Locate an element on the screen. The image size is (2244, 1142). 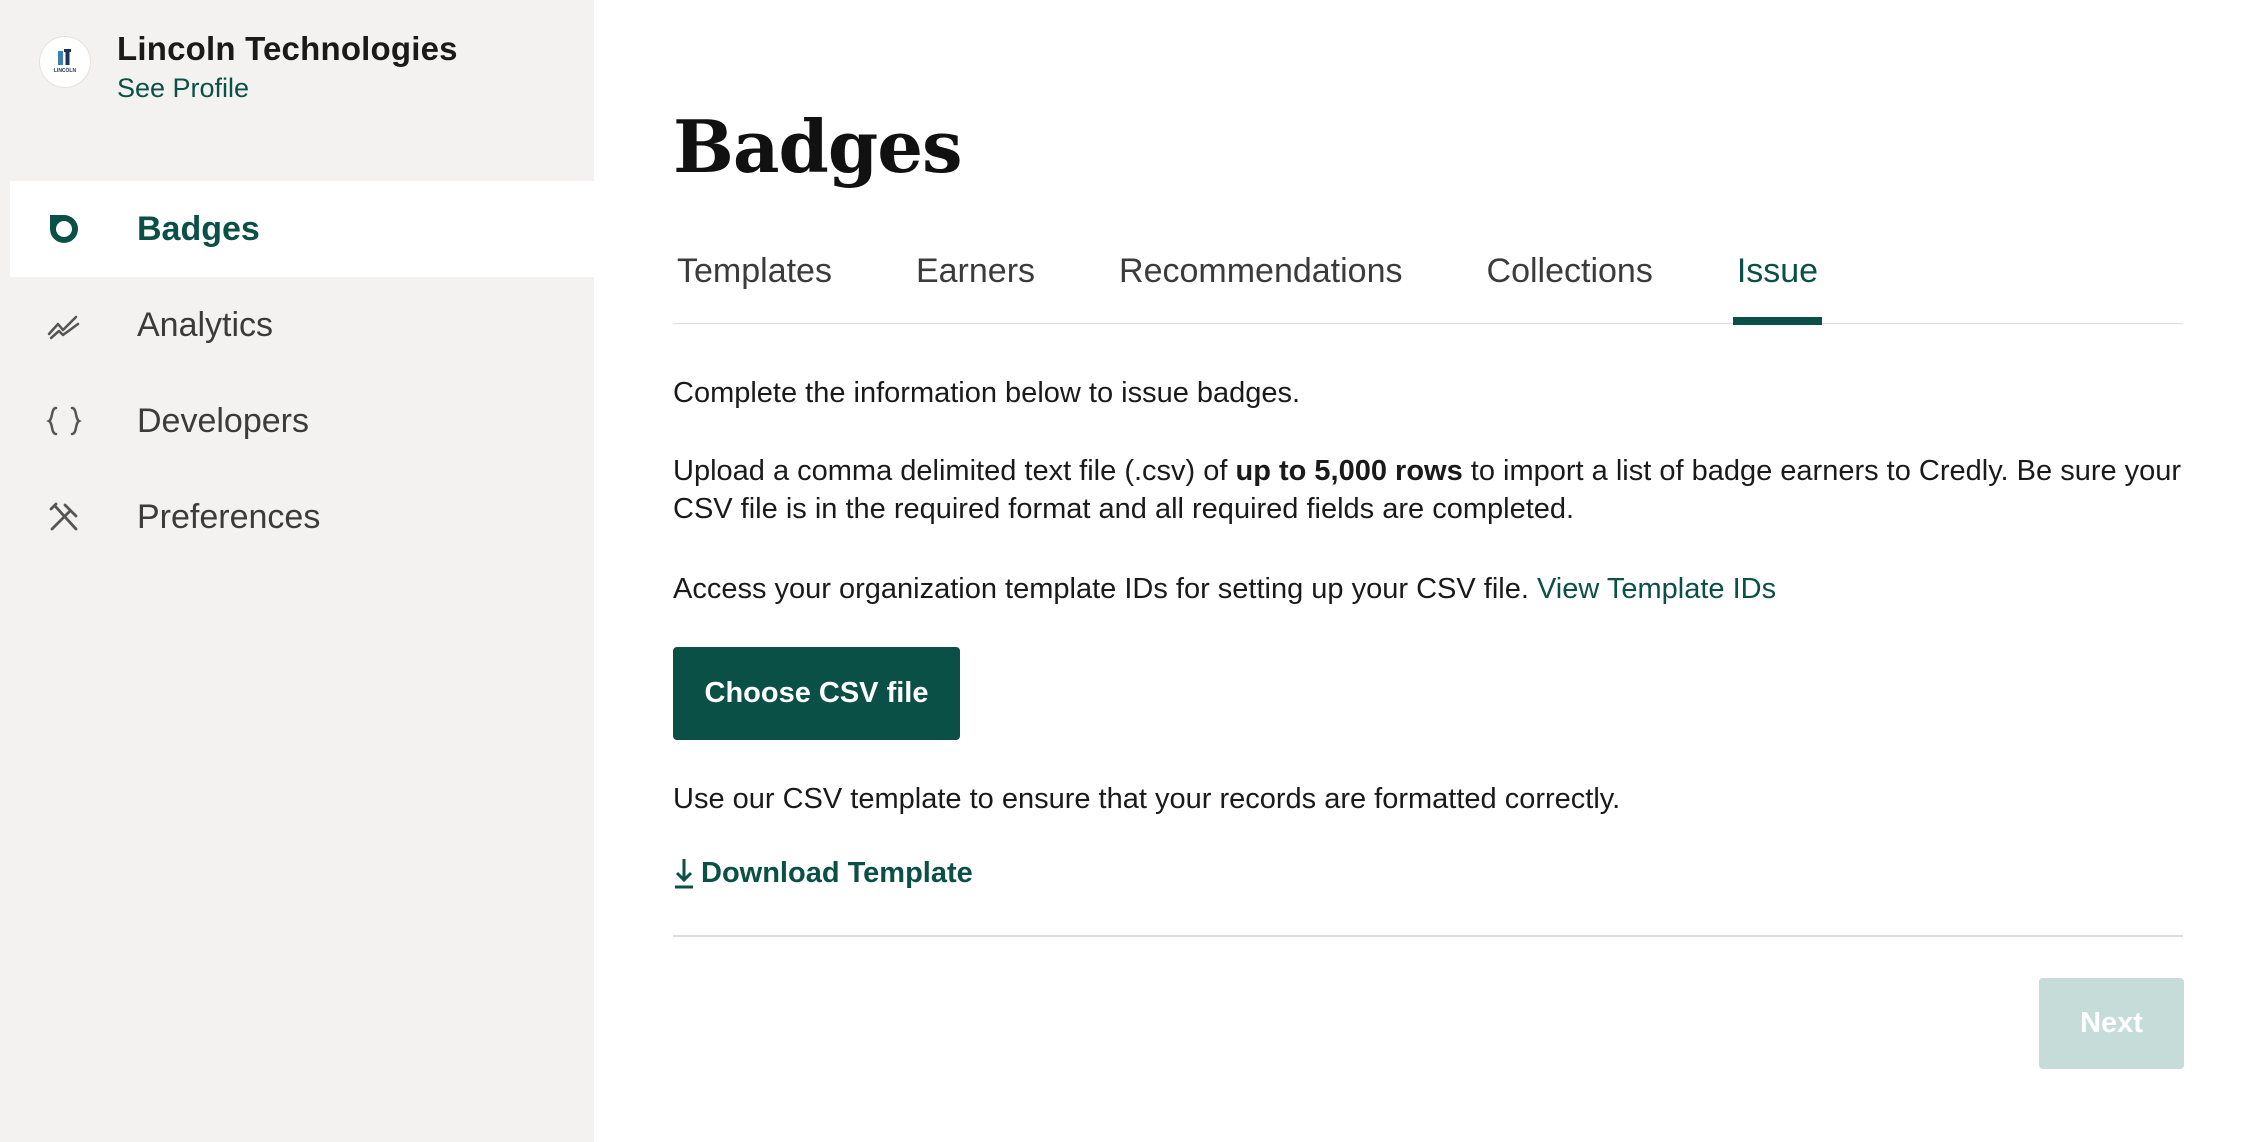
see-profile-link: See Profile is located at coordinates (287, 88).